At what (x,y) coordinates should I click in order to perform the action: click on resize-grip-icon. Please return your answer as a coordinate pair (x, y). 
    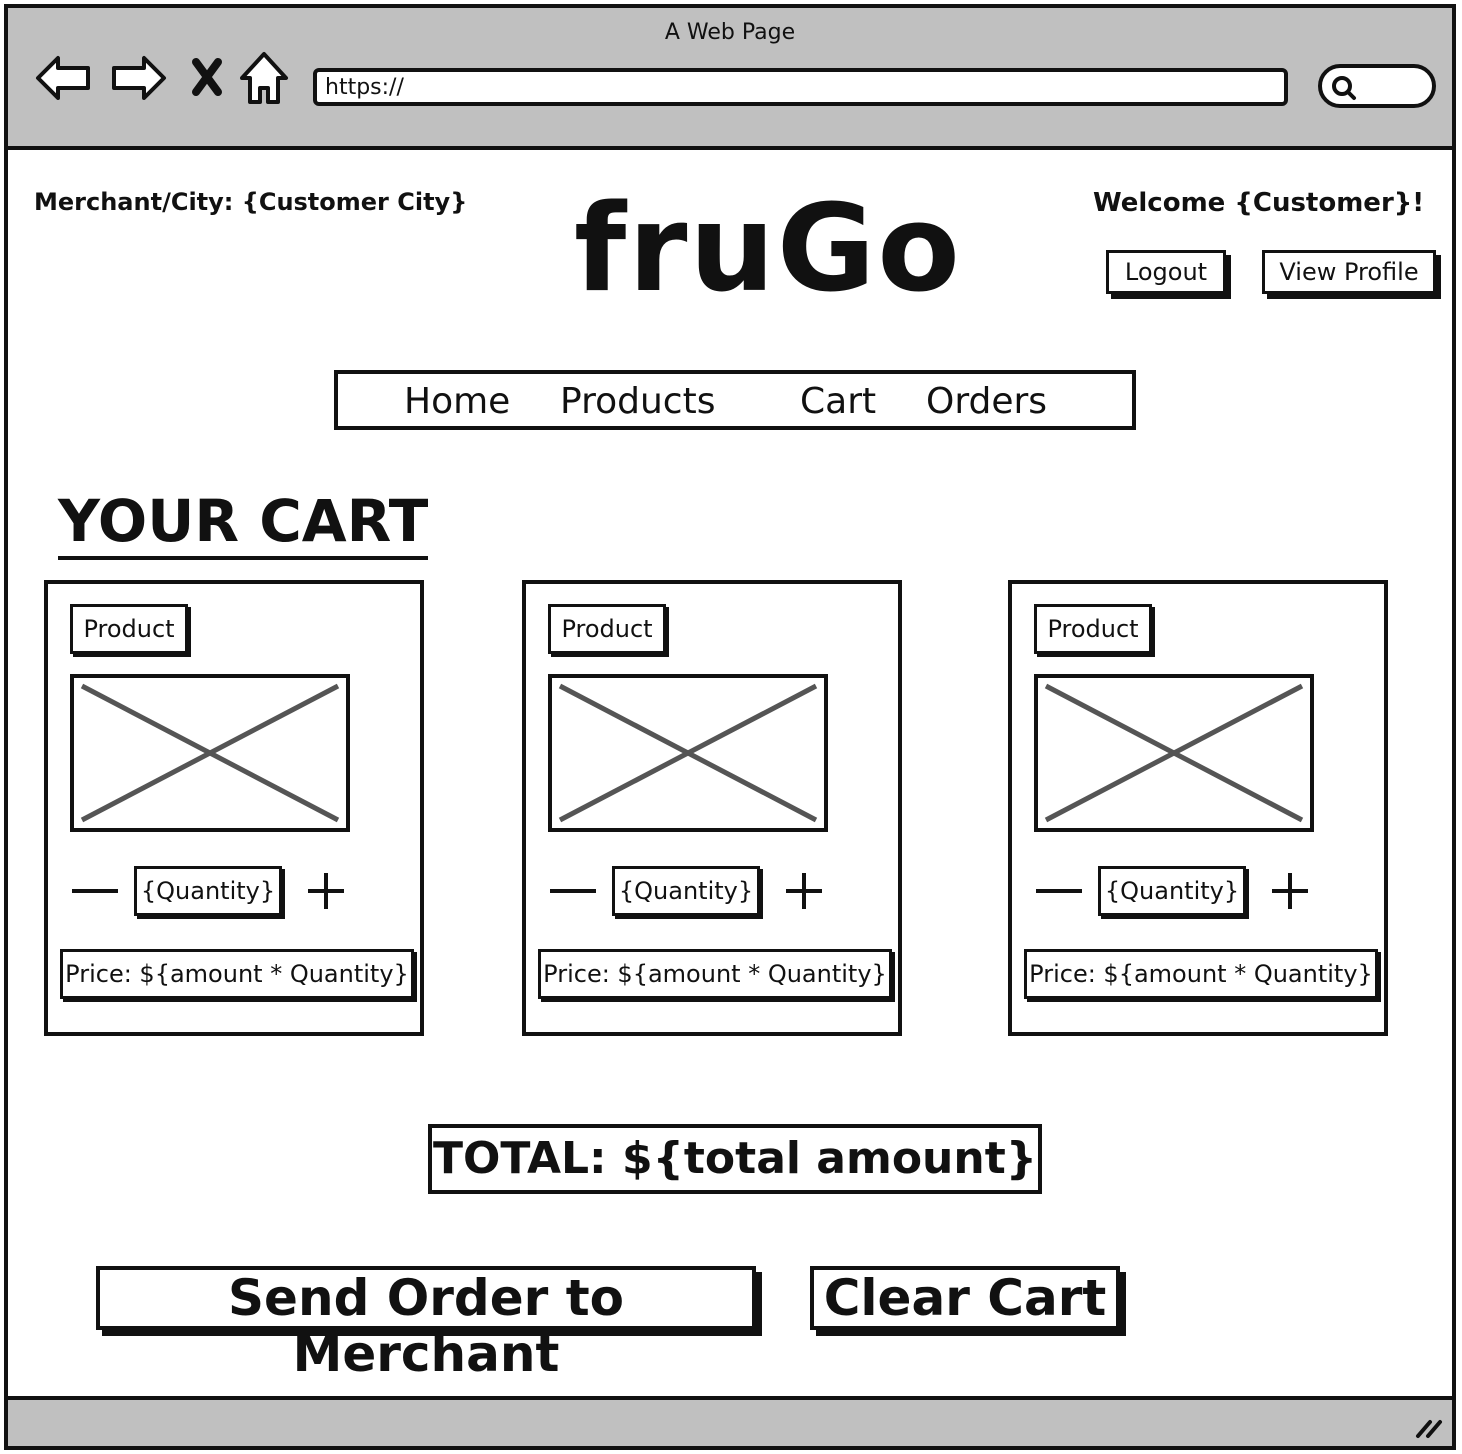
    Looking at the image, I should click on (1429, 1428).